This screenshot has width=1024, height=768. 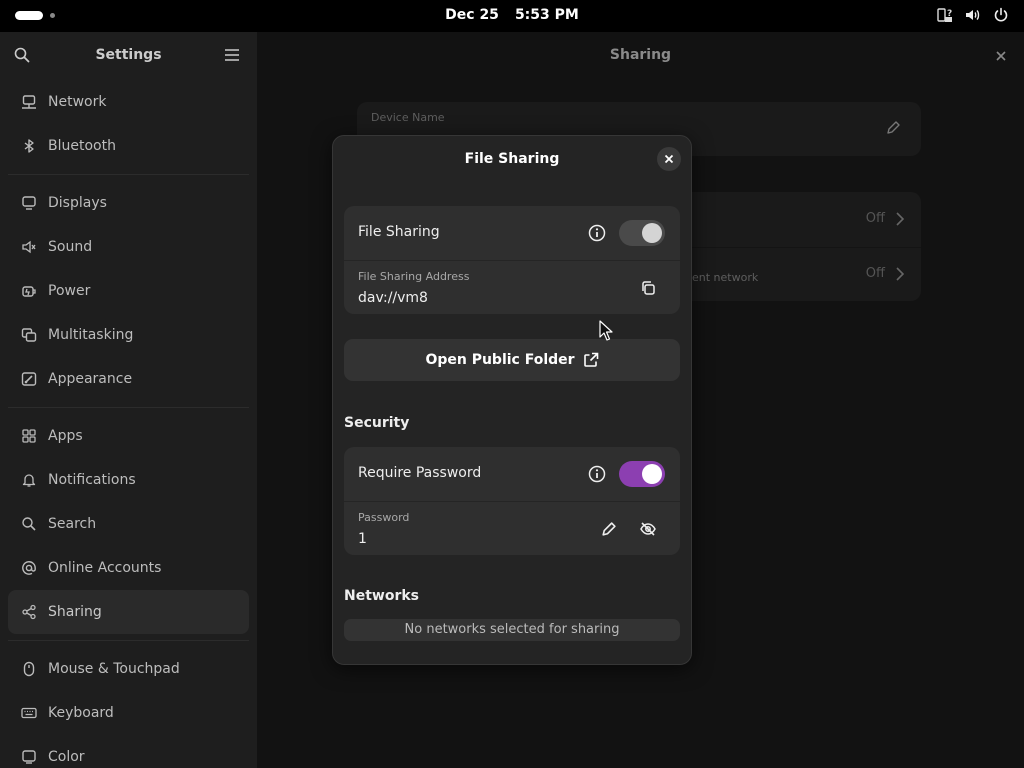 I want to click on sidebar-item-label: Appearance, so click(x=90, y=379).